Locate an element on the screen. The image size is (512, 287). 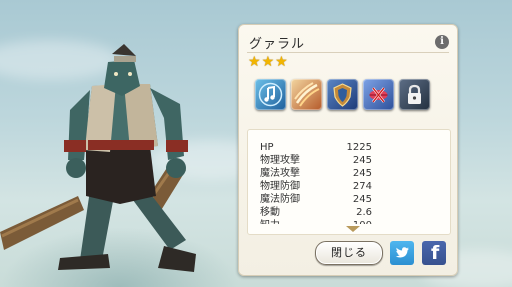
title-divider is located at coordinates (348, 52).